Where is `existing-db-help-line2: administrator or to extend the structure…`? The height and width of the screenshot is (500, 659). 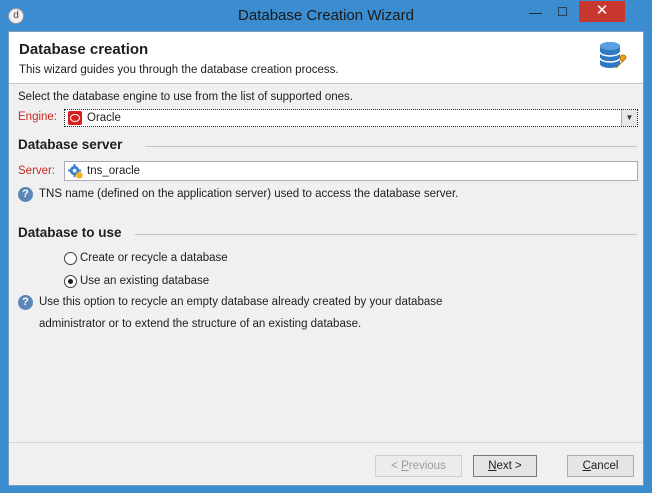
existing-db-help-line2: administrator or to extend the structure… is located at coordinates (200, 324).